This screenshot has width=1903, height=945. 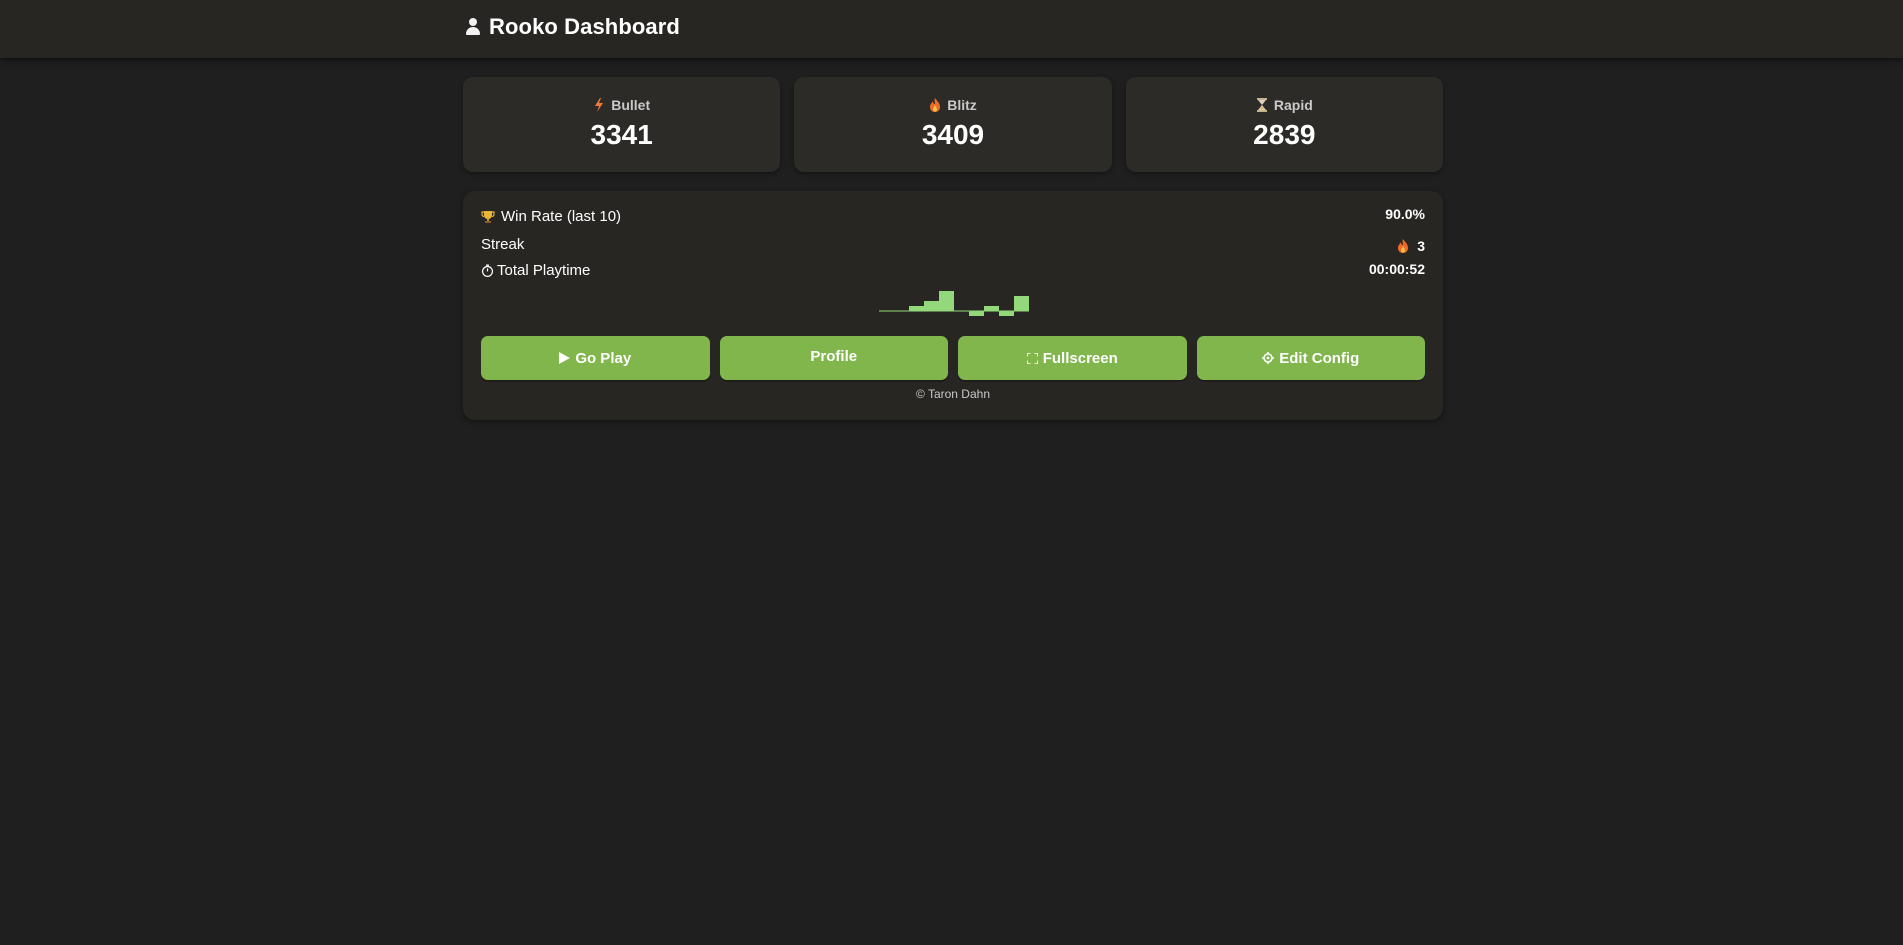 What do you see at coordinates (953, 134) in the screenshot?
I see `rating-value: 3409` at bounding box center [953, 134].